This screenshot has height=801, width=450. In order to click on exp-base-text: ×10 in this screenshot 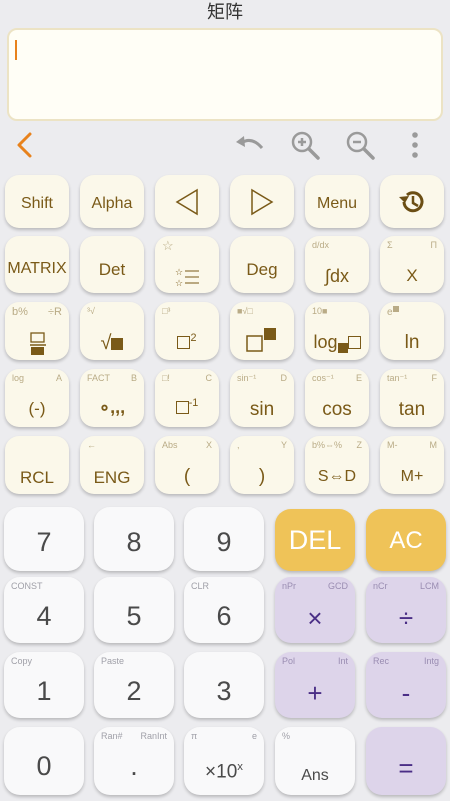, I will do `click(221, 772)`.